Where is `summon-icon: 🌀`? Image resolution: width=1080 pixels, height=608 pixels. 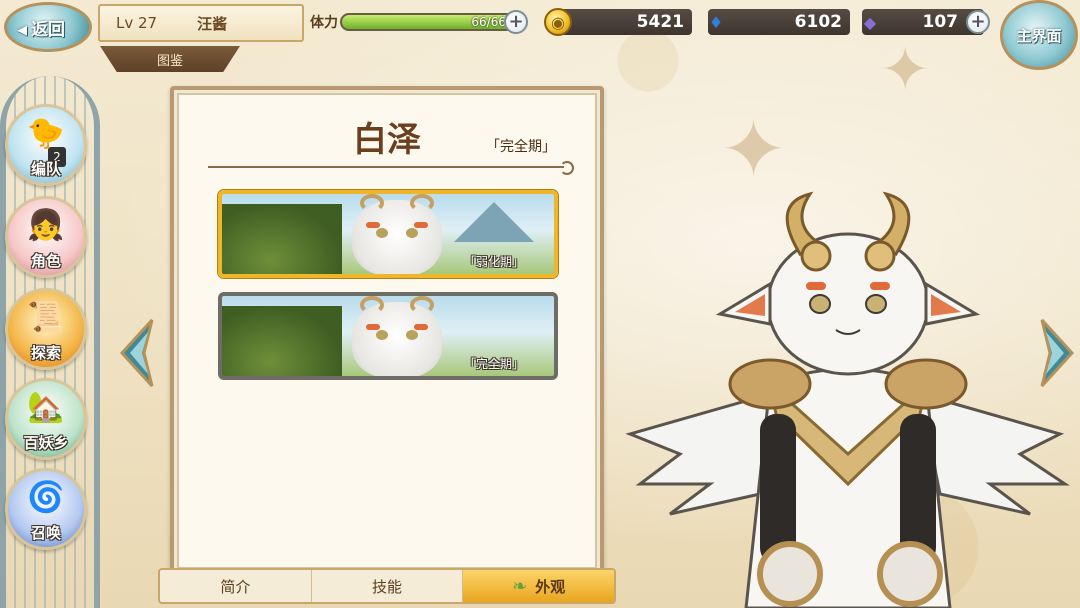
summon-icon: 🌀 is located at coordinates (46, 497).